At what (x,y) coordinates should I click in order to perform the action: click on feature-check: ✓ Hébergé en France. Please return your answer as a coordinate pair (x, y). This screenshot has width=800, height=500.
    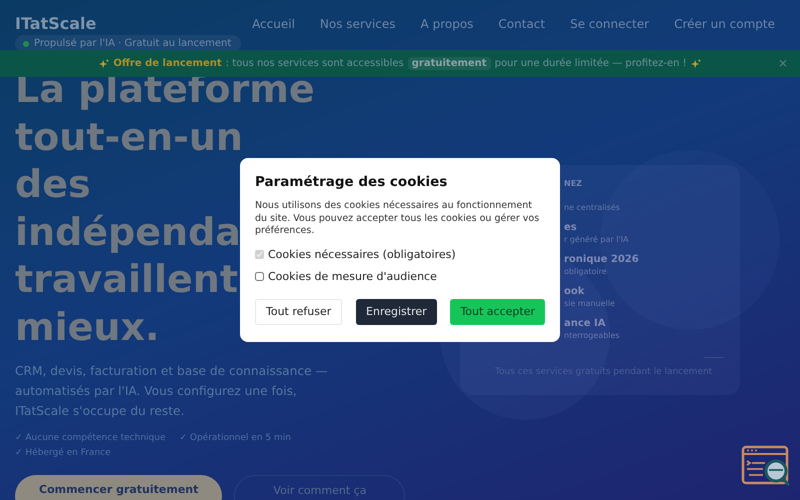
    Looking at the image, I should click on (63, 453).